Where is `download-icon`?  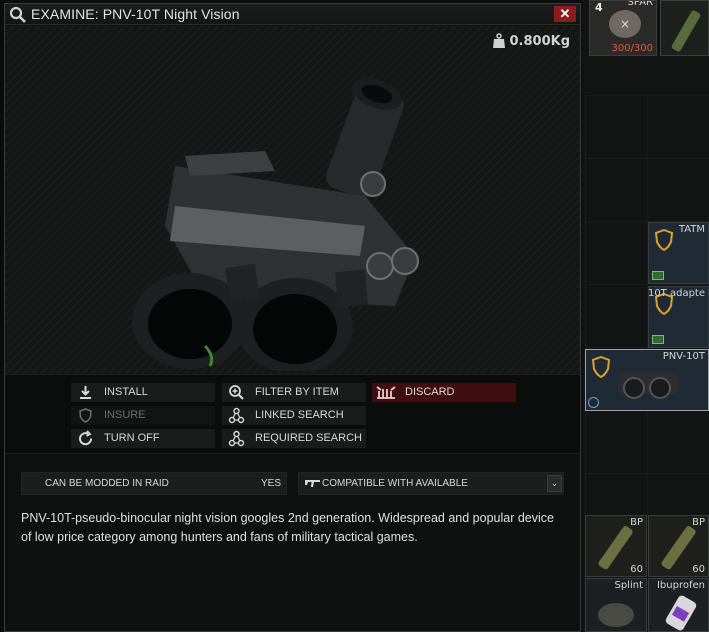 download-icon is located at coordinates (85, 392).